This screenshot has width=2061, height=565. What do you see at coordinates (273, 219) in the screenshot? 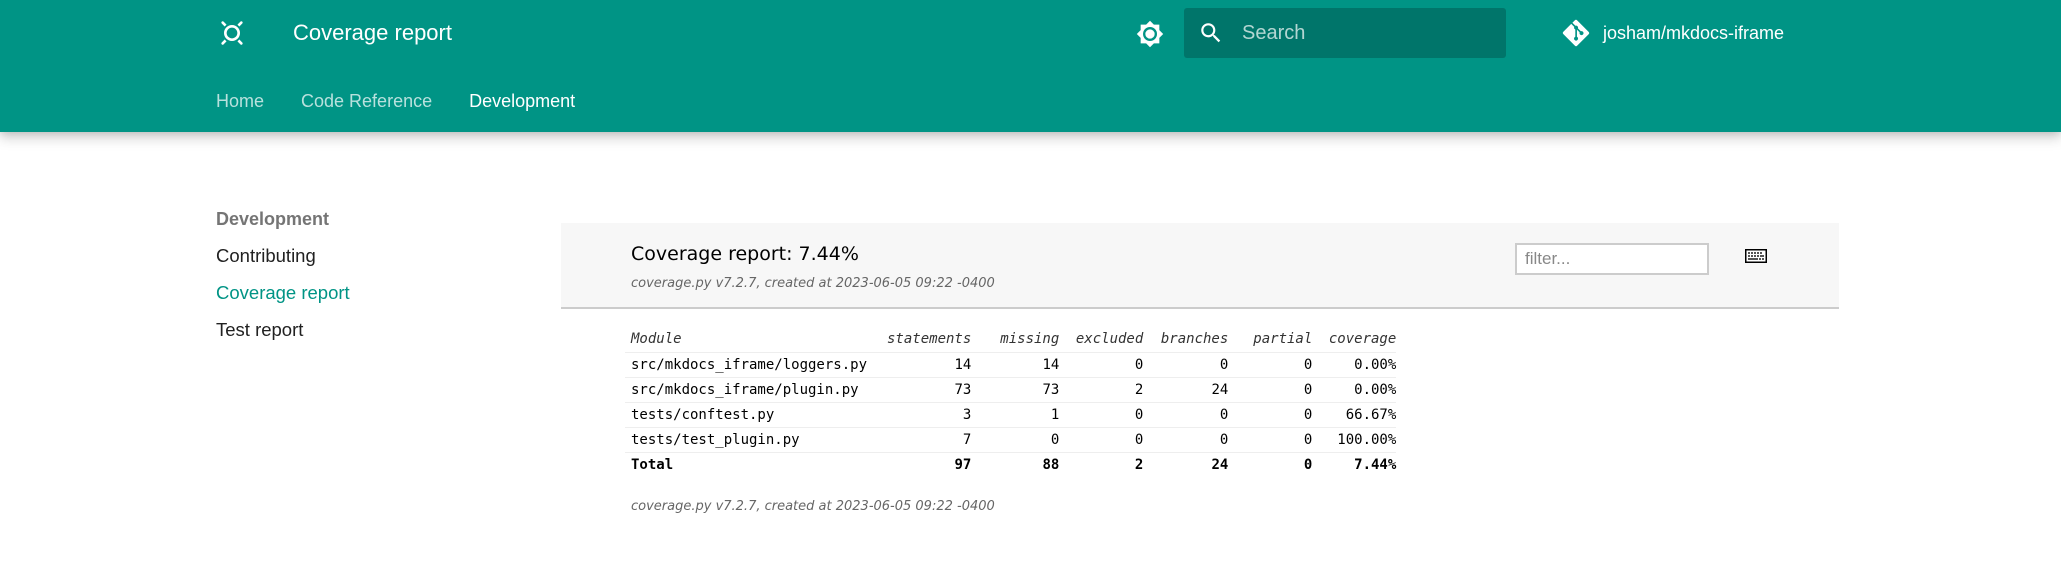
I see `nav-section-title: Development` at bounding box center [273, 219].